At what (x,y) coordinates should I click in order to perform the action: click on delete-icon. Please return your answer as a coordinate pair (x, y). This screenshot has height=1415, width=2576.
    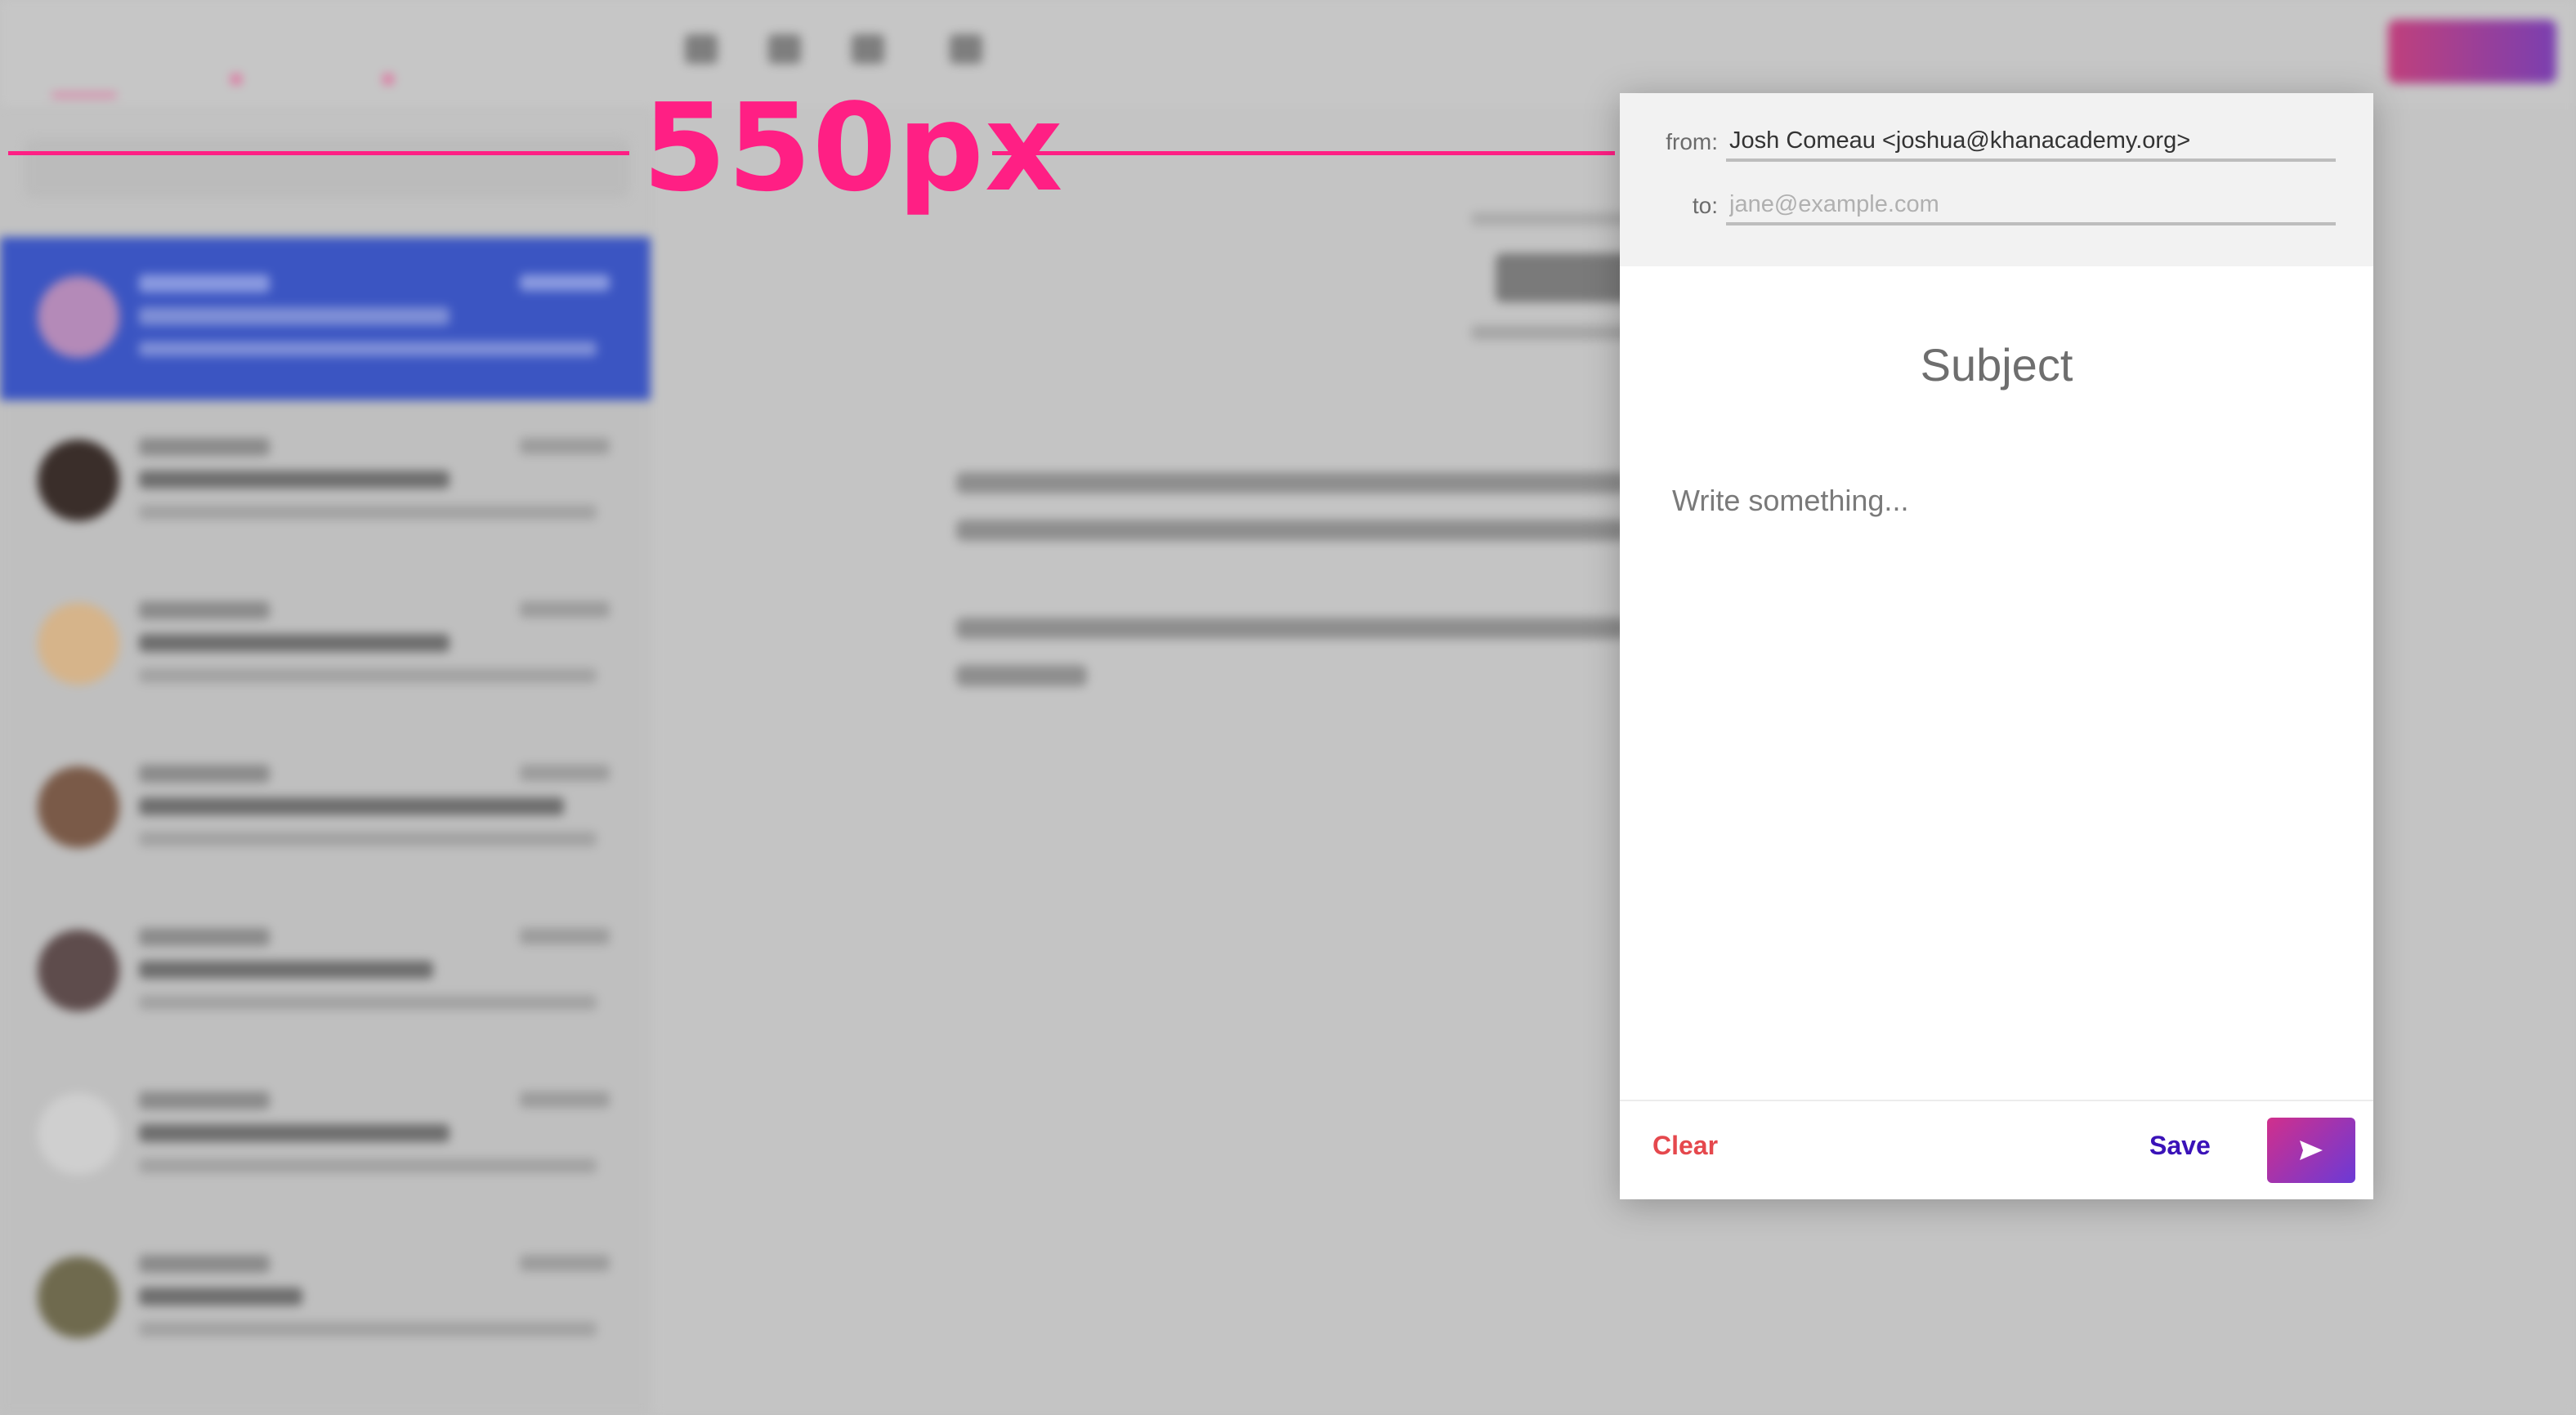
    Looking at the image, I should click on (966, 49).